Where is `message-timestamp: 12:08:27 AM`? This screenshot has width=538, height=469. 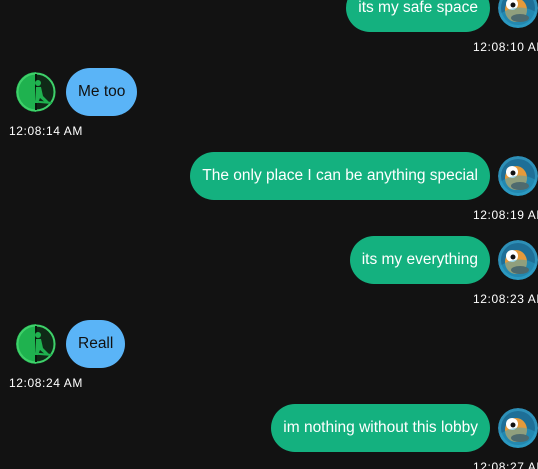
message-timestamp: 12:08:27 AM is located at coordinates (505, 464).